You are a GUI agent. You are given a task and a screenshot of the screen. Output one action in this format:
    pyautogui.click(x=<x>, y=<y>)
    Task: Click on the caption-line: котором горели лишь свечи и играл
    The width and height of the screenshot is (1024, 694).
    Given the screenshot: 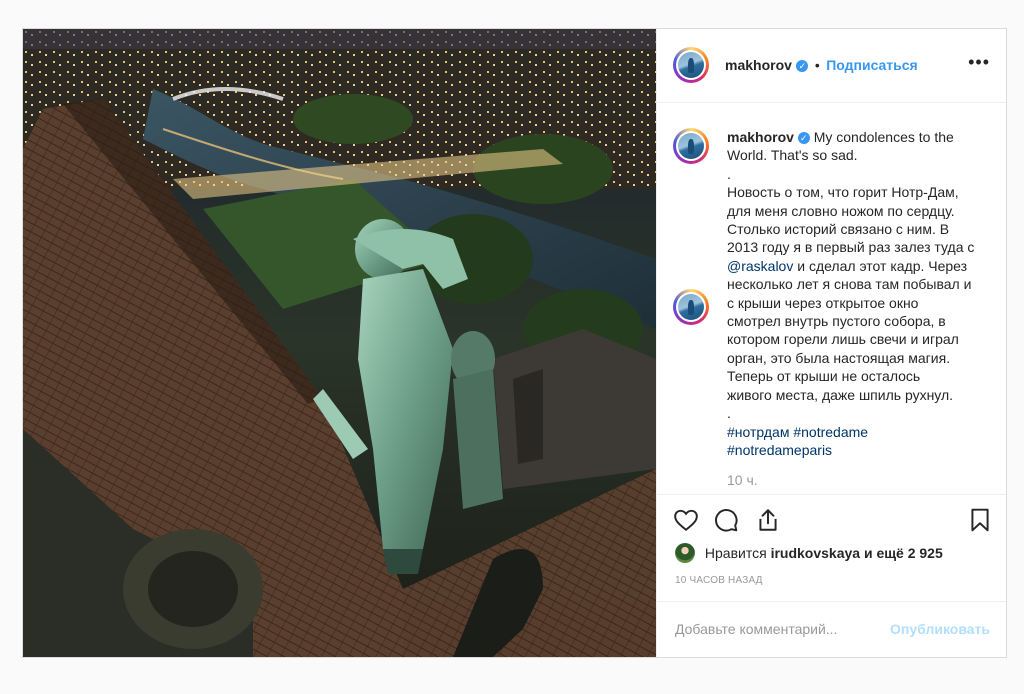 What is the action you would take?
    pyautogui.click(x=843, y=339)
    